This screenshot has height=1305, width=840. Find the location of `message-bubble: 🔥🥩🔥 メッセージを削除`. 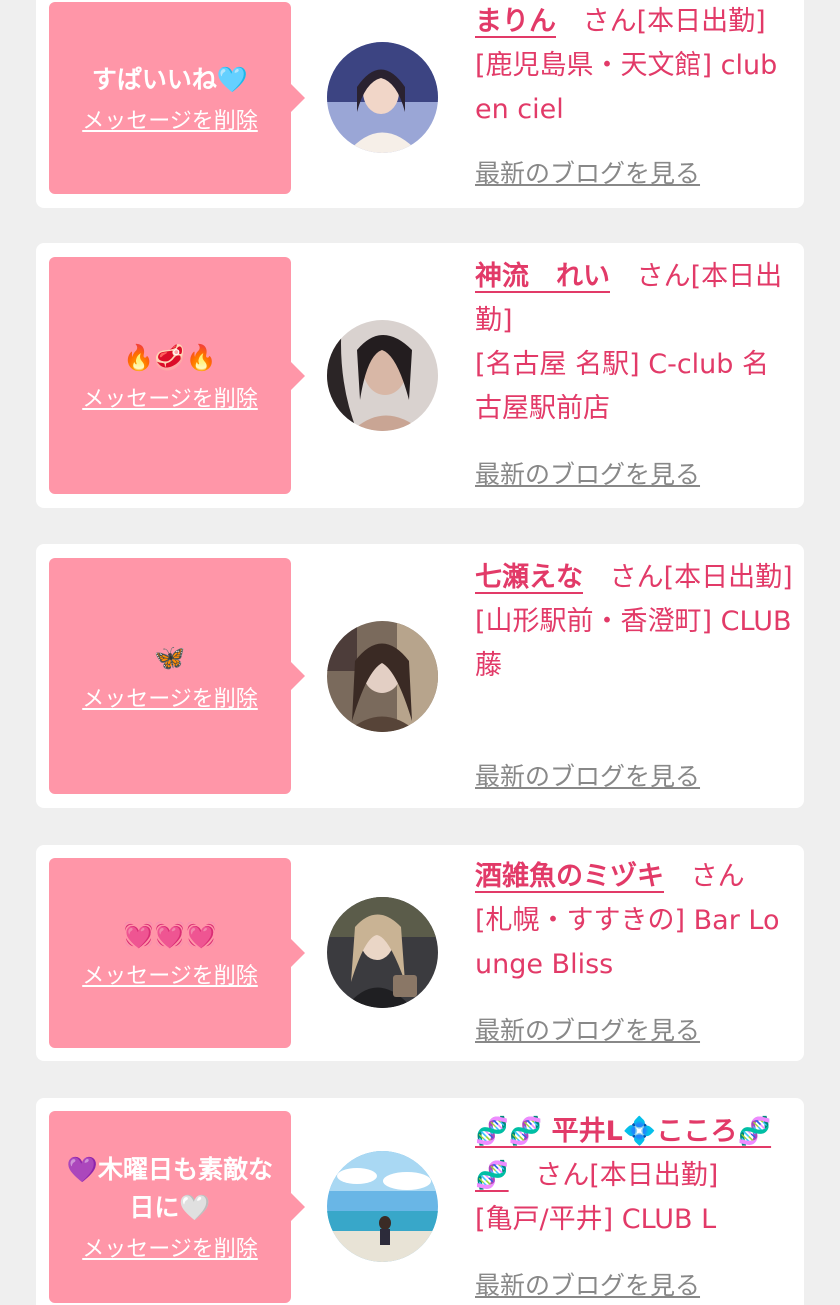

message-bubble: 🔥🥩🔥 メッセージを削除 is located at coordinates (177, 375).